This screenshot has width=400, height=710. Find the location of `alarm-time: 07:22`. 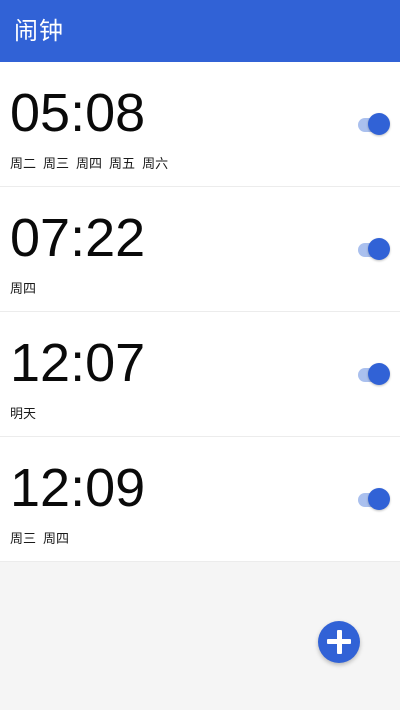

alarm-time: 07:22 is located at coordinates (77, 238).